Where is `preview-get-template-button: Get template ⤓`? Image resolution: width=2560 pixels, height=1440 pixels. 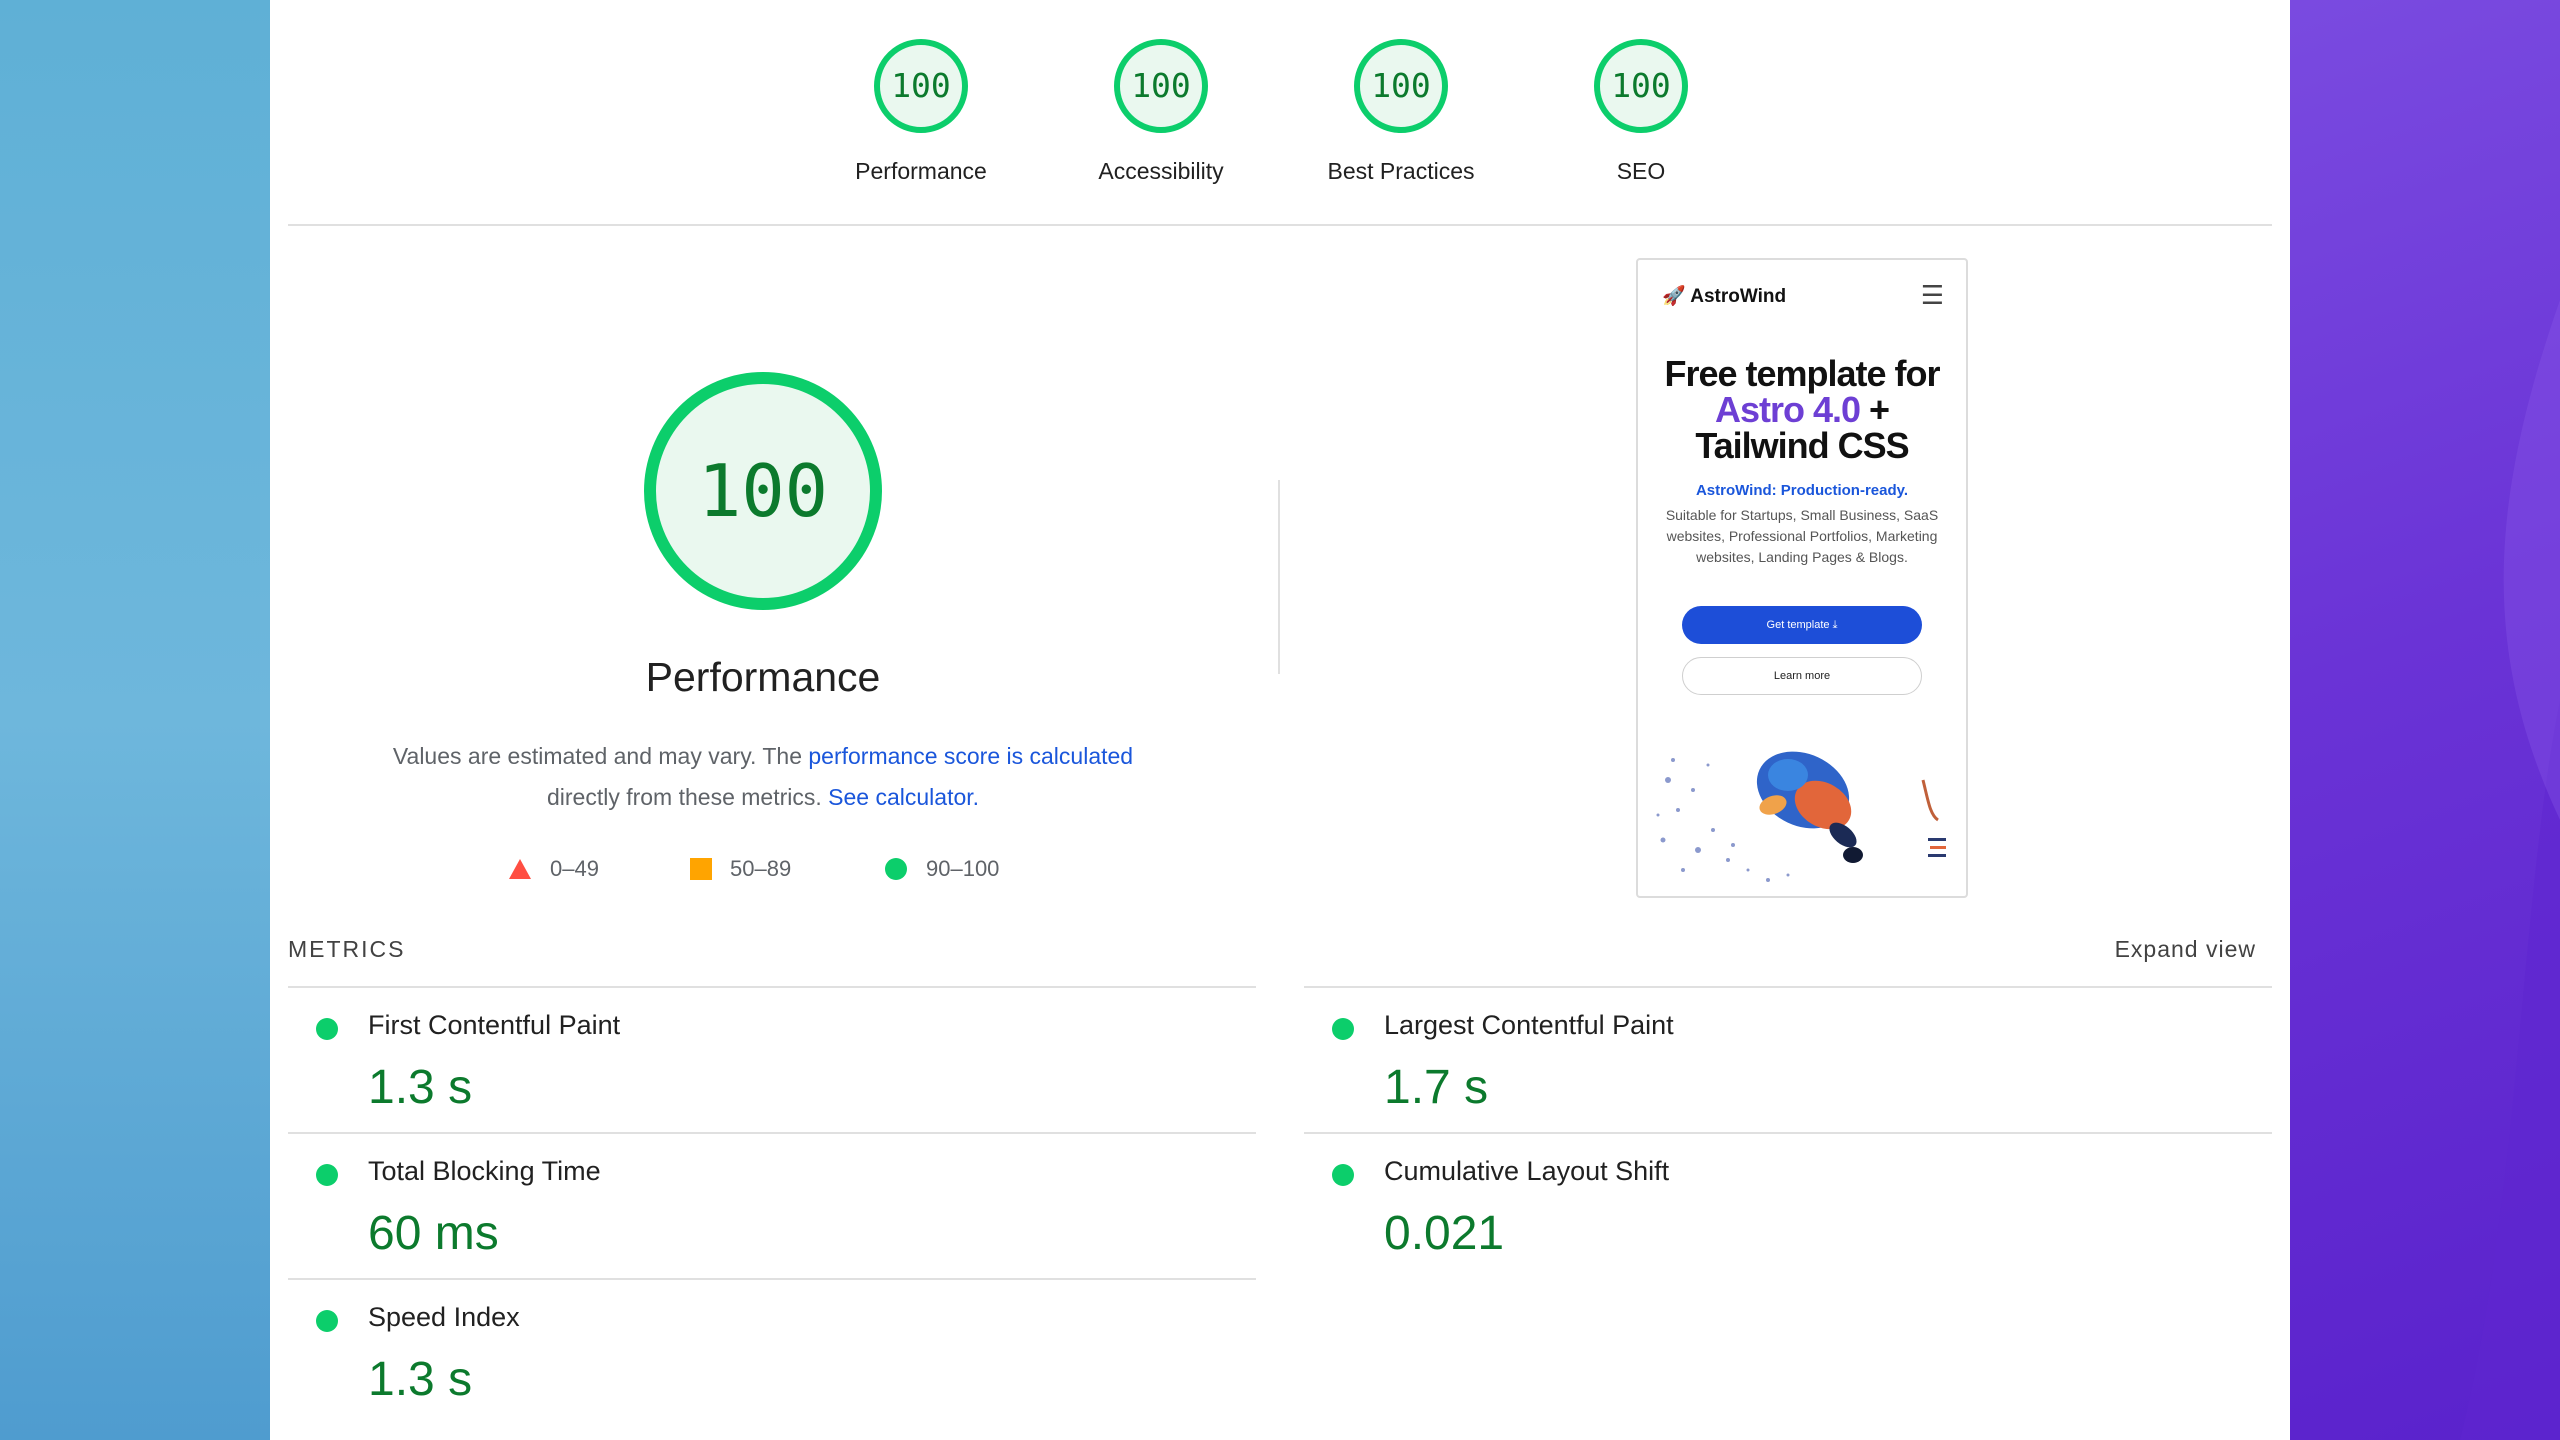
preview-get-template-button: Get template ⤓ is located at coordinates (1802, 625).